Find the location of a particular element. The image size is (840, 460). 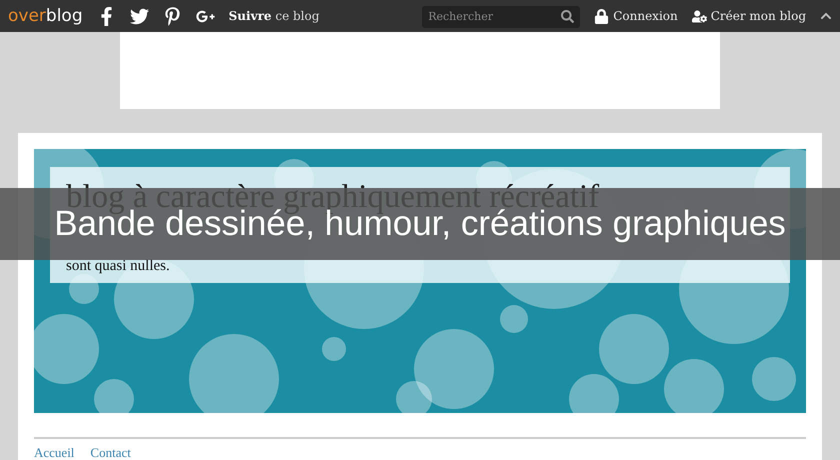

nav-link: Contact is located at coordinates (110, 452).